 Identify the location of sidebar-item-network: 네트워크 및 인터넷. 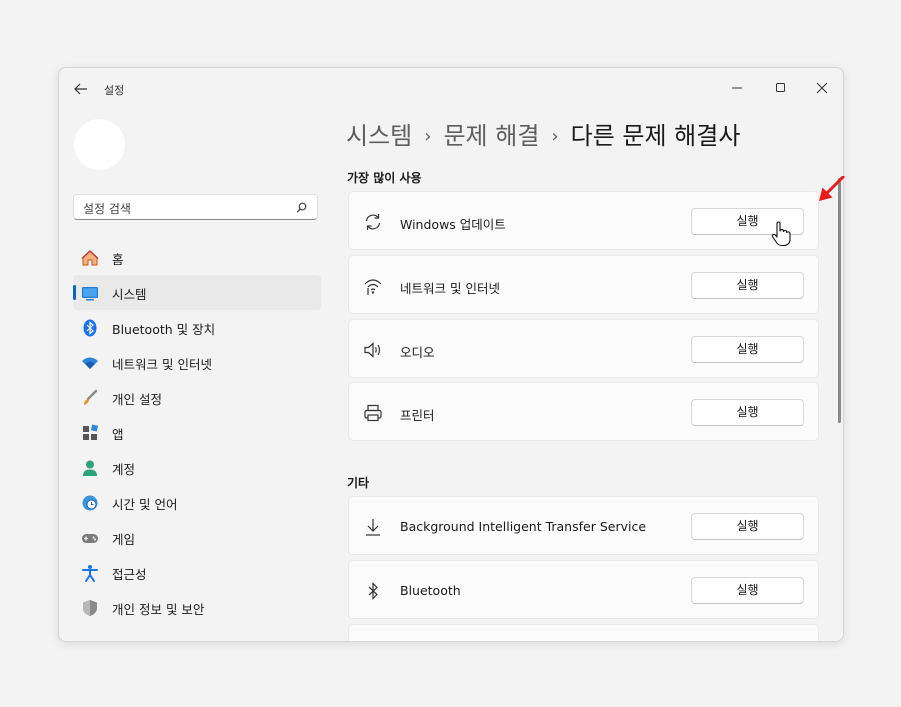
(197, 362).